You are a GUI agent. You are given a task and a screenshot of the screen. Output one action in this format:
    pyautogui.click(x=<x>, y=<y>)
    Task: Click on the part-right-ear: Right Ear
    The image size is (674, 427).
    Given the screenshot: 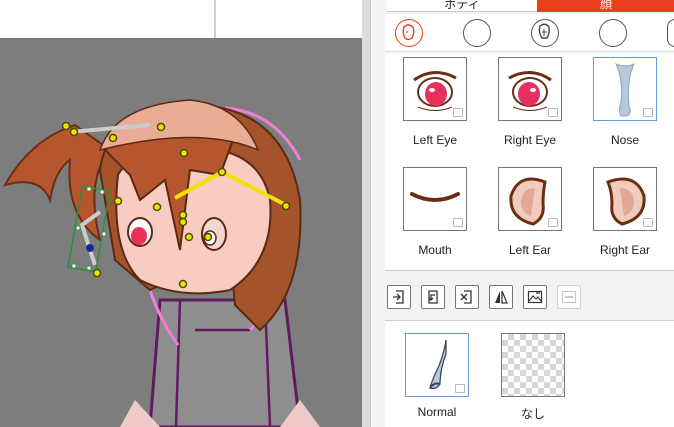 What is the action you would take?
    pyautogui.click(x=625, y=213)
    